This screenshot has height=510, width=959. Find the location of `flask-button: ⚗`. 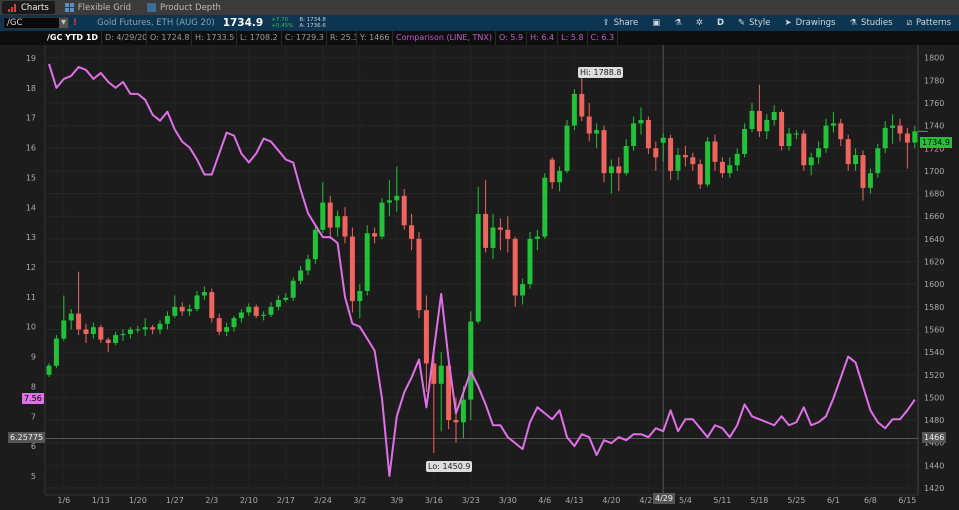

flask-button: ⚗ is located at coordinates (678, 23).